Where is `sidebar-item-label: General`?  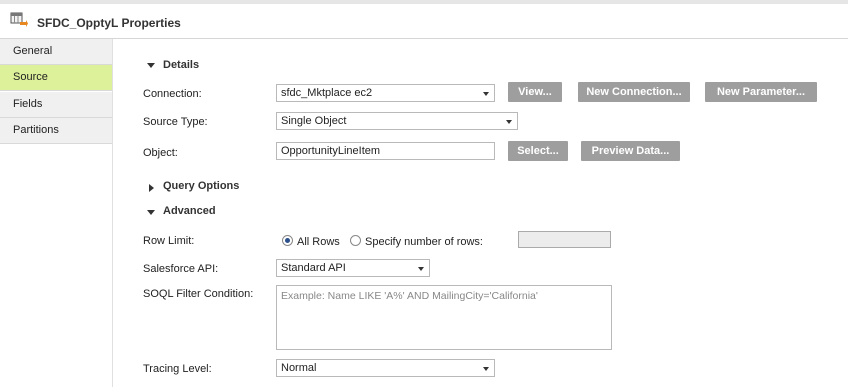
sidebar-item-label: General is located at coordinates (33, 51).